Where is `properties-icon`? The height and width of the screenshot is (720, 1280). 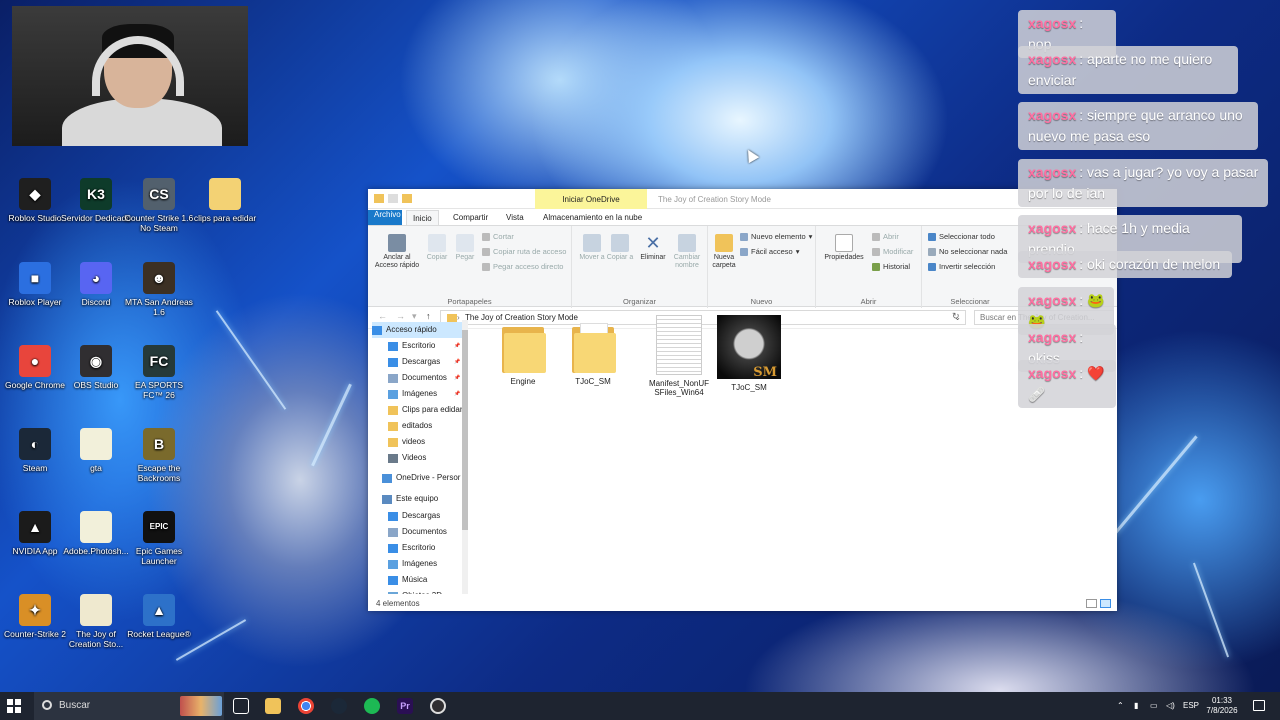 properties-icon is located at coordinates (393, 198).